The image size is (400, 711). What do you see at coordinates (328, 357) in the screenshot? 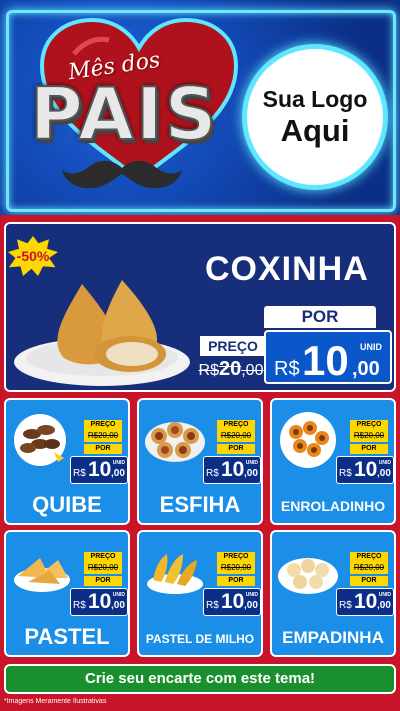
I see `featured-price: R$ 10 ,00 UNID` at bounding box center [328, 357].